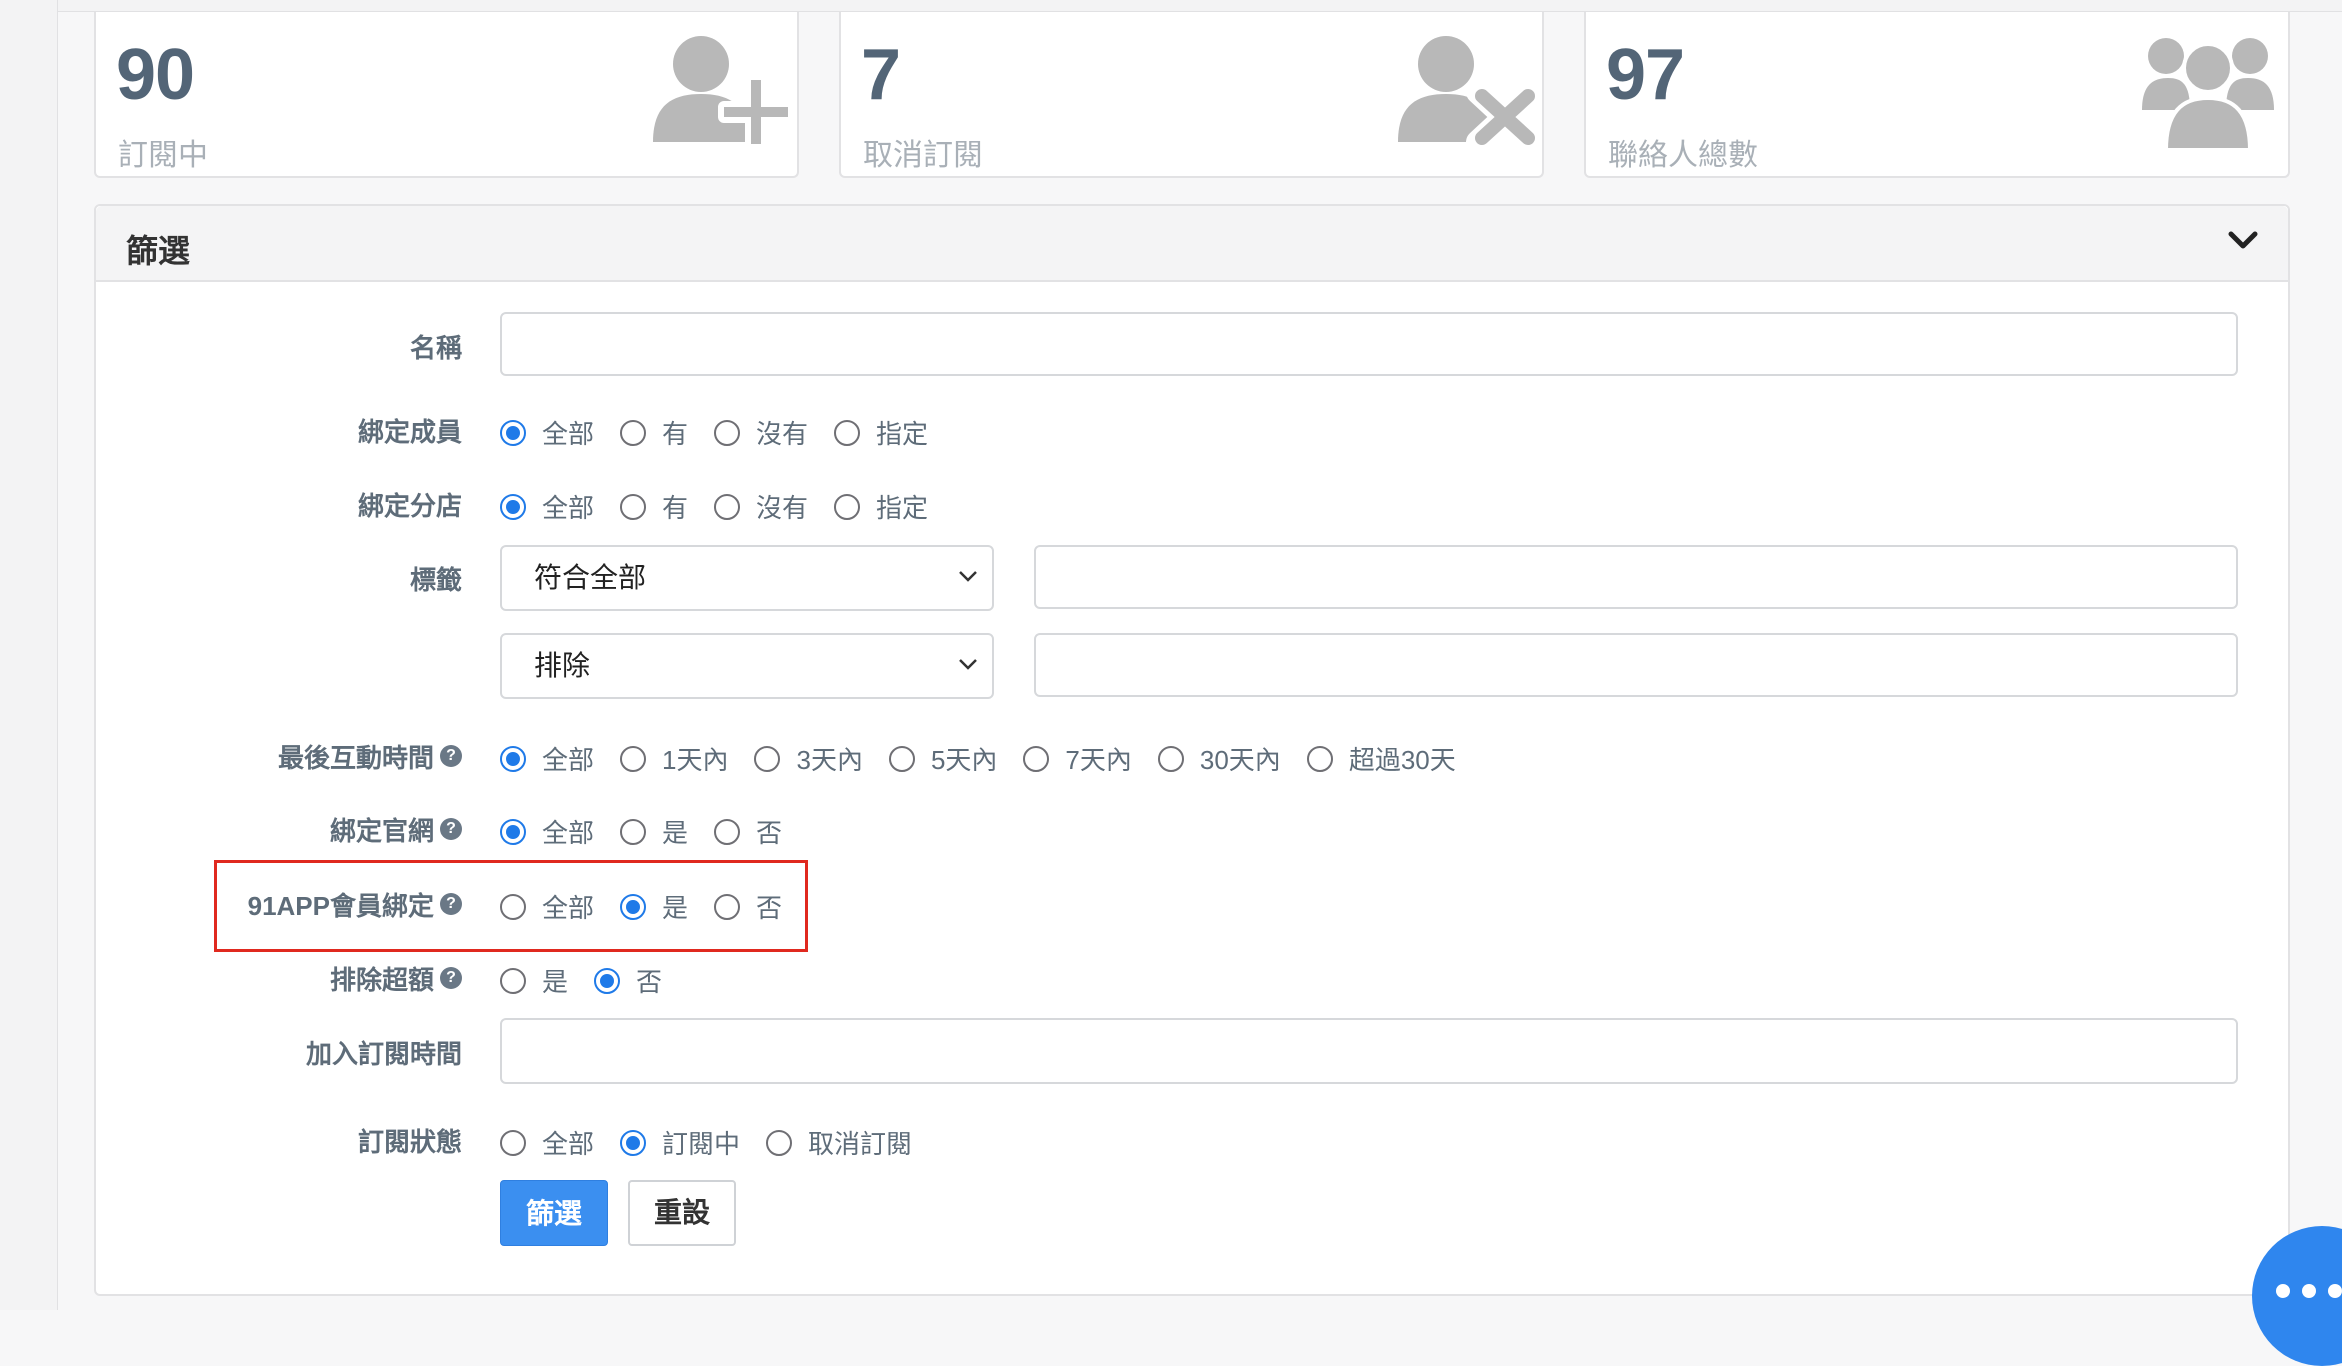 This screenshot has height=1366, width=2342. Describe the element at coordinates (1200, 6) in the screenshot. I see `top-rule` at that location.